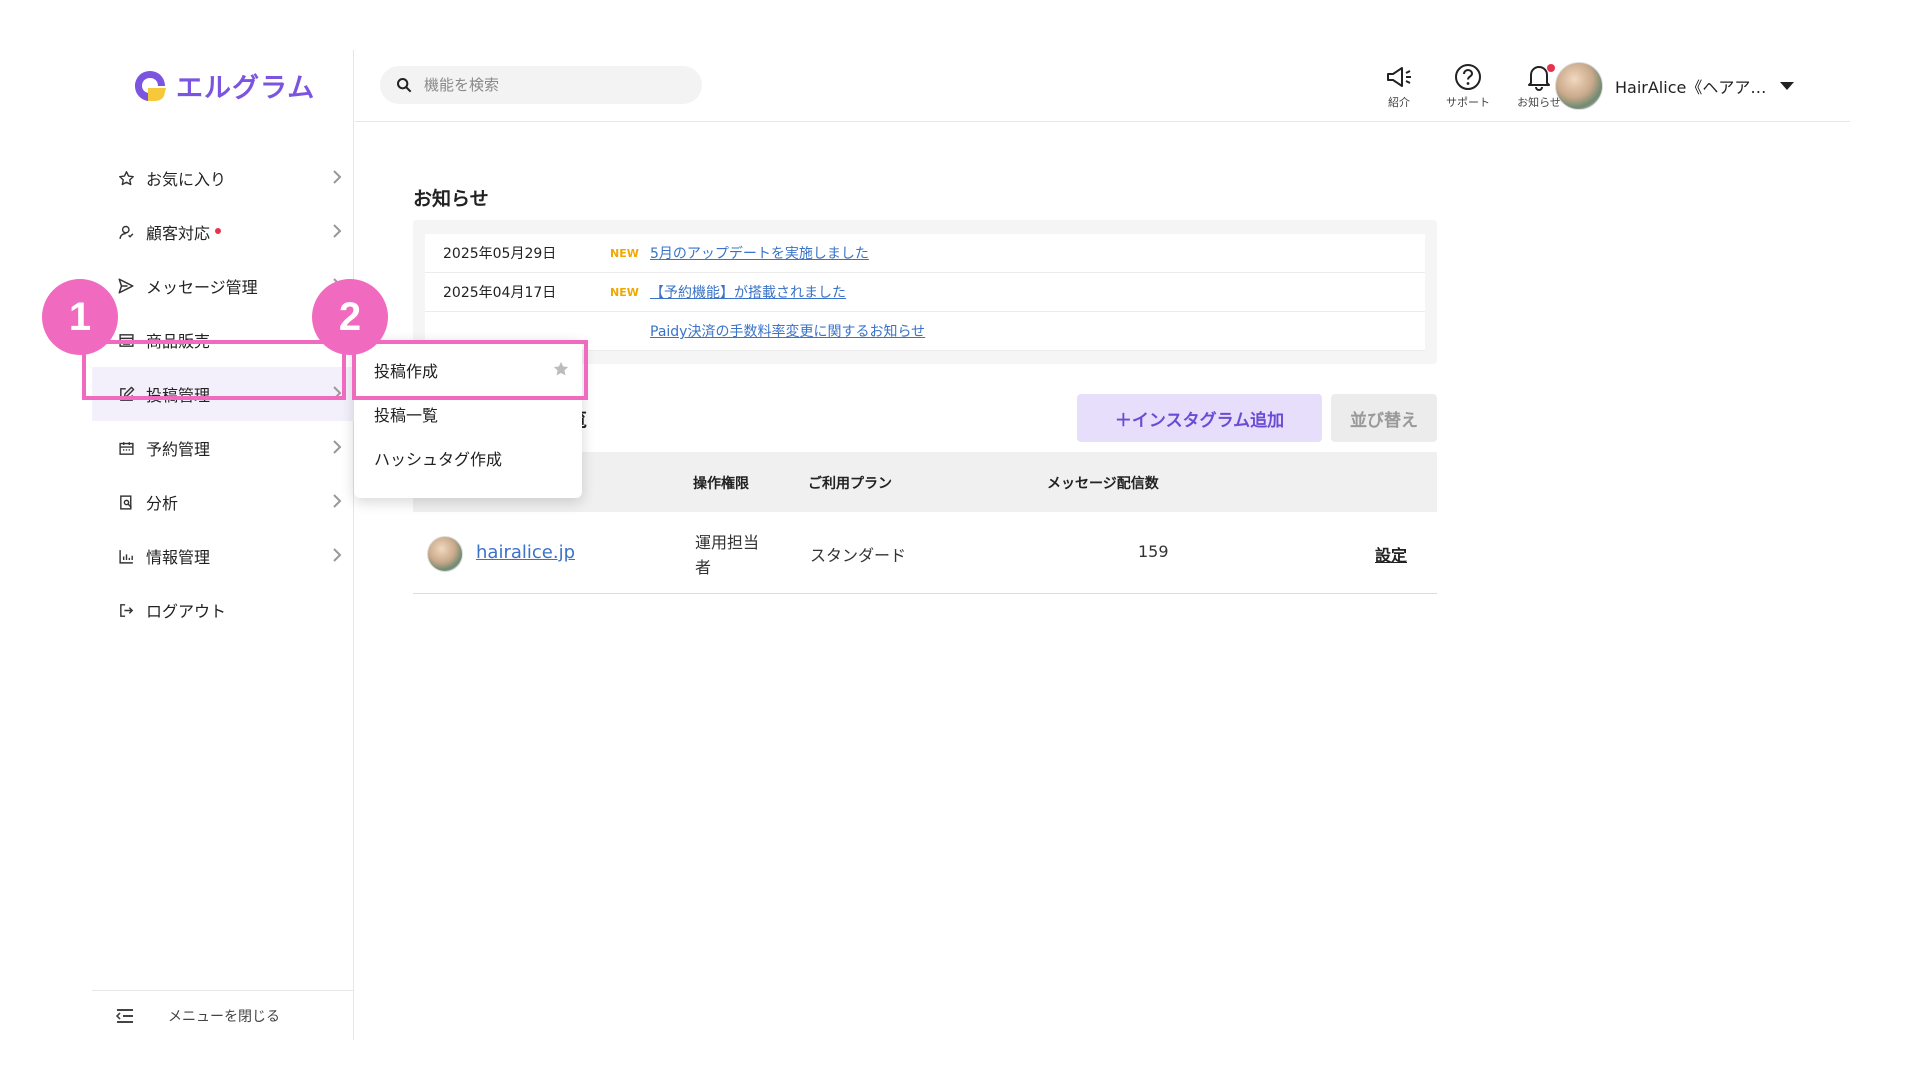 The width and height of the screenshot is (1920, 1080). I want to click on submenu-item-label: ハッシュタグ作成, so click(438, 459).